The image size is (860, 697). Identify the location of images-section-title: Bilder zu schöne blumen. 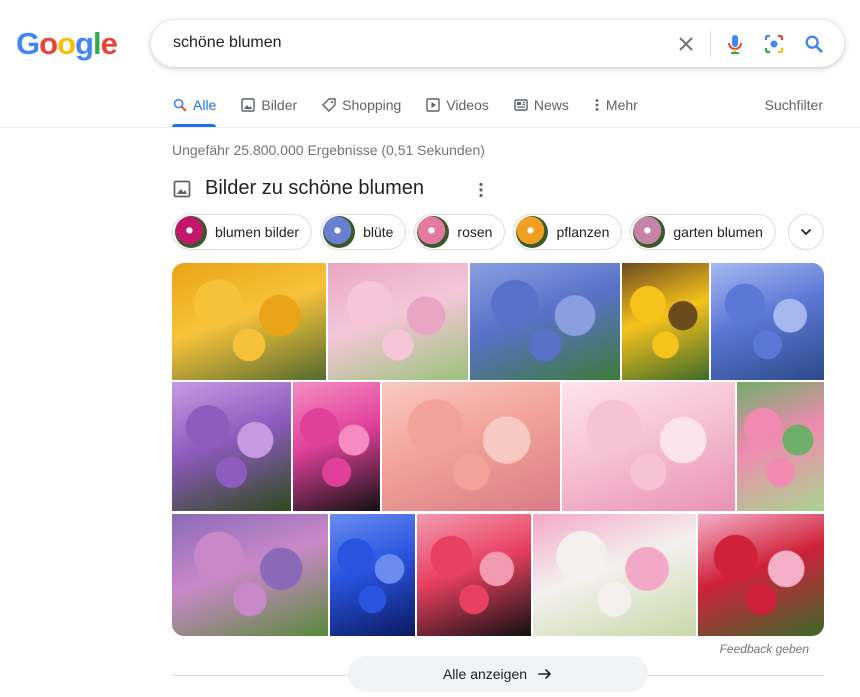
(314, 188).